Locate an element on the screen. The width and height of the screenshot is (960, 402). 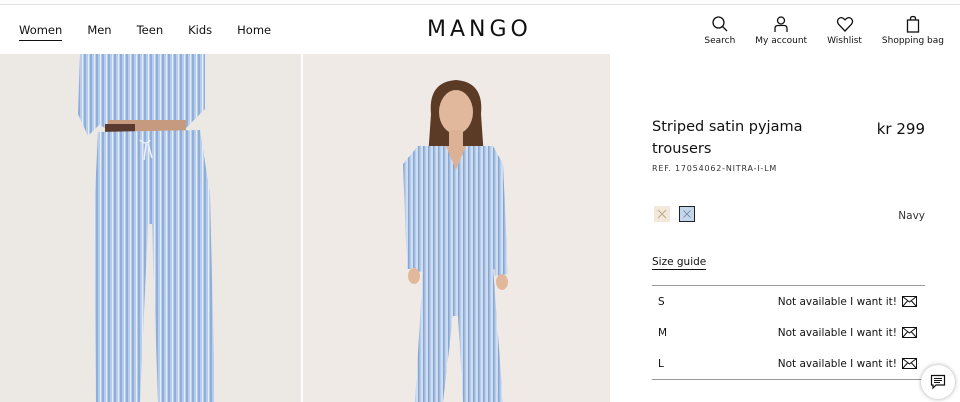
model-illustration is located at coordinates (455, 241).